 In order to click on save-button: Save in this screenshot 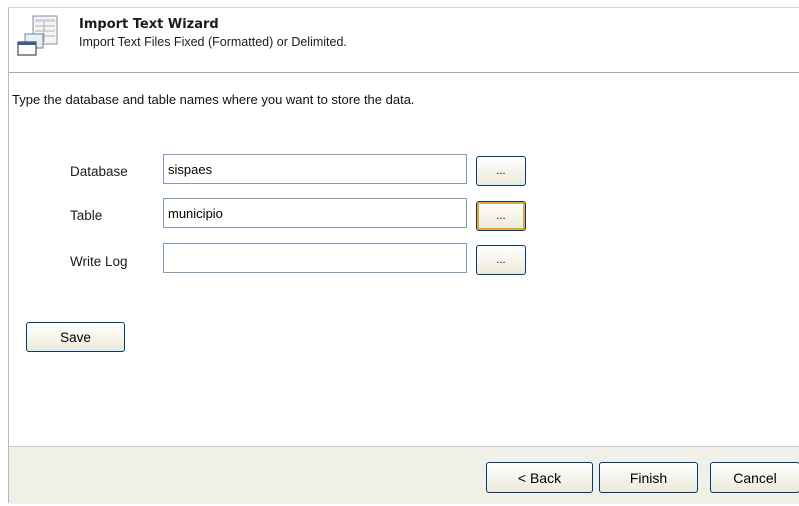, I will do `click(75, 337)`.